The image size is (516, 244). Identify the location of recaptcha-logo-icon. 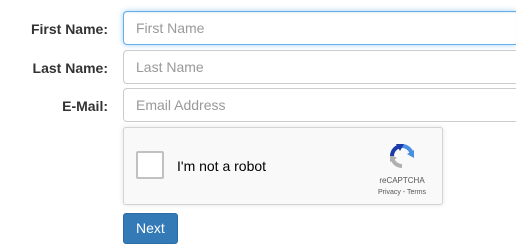
(402, 156).